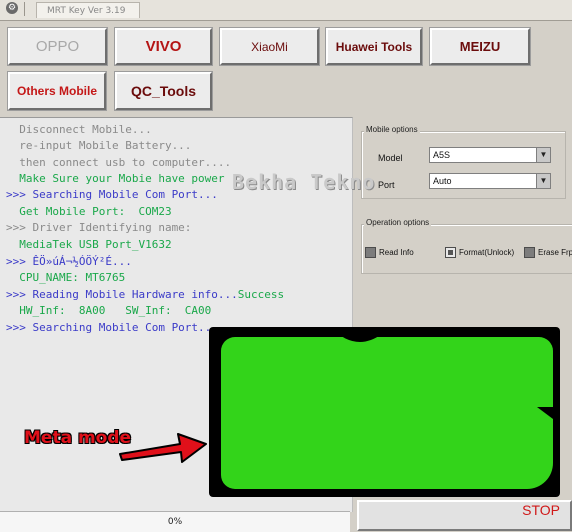  Describe the element at coordinates (442, 181) in the screenshot. I see `port-value: Auto` at that location.